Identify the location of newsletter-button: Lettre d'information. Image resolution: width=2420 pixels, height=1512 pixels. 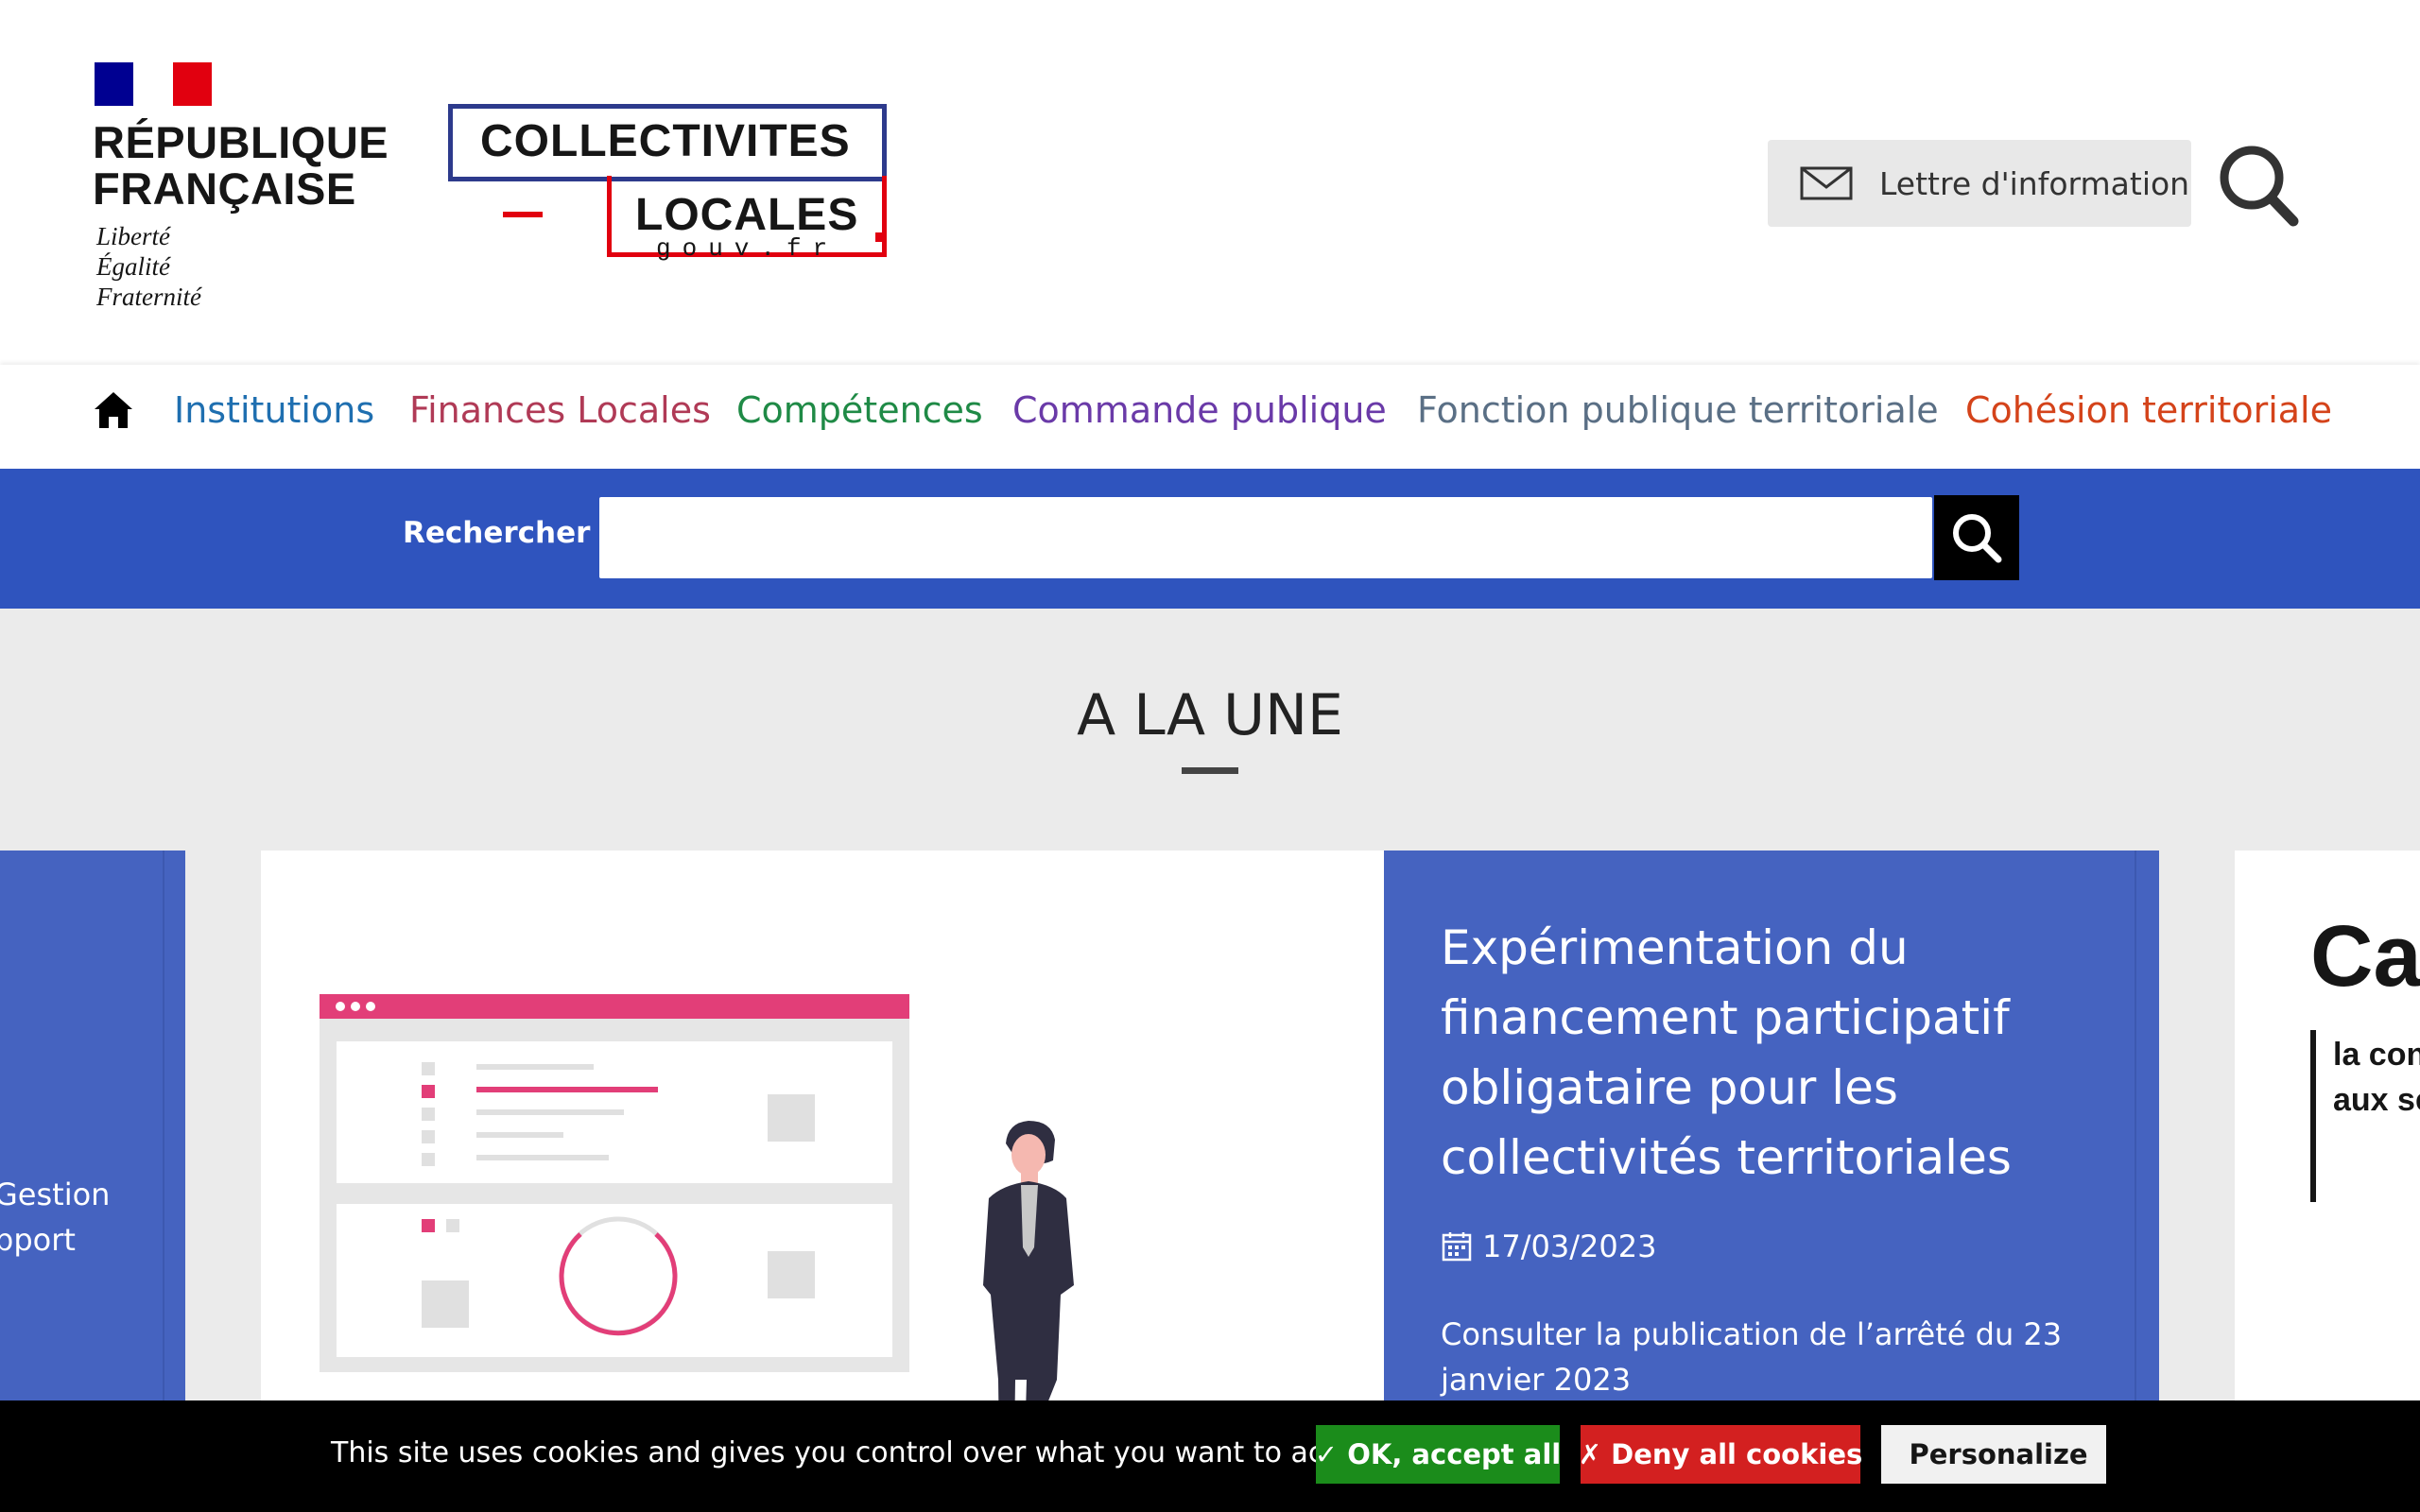
(1979, 183).